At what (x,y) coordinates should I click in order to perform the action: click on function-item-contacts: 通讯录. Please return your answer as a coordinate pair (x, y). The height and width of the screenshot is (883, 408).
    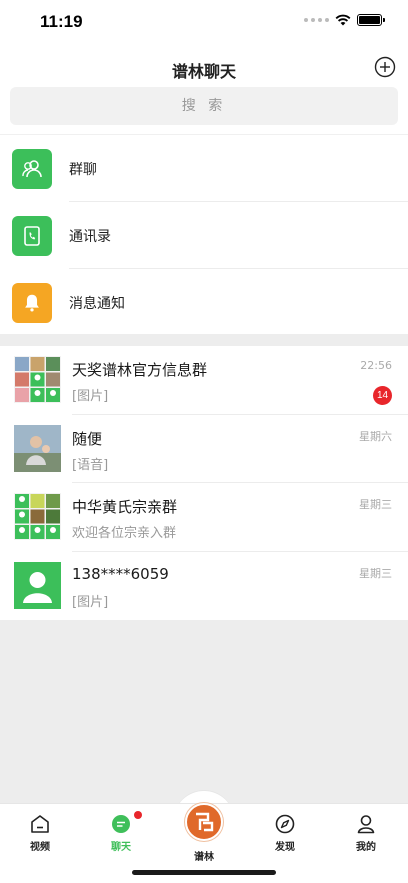
    Looking at the image, I should click on (204, 235).